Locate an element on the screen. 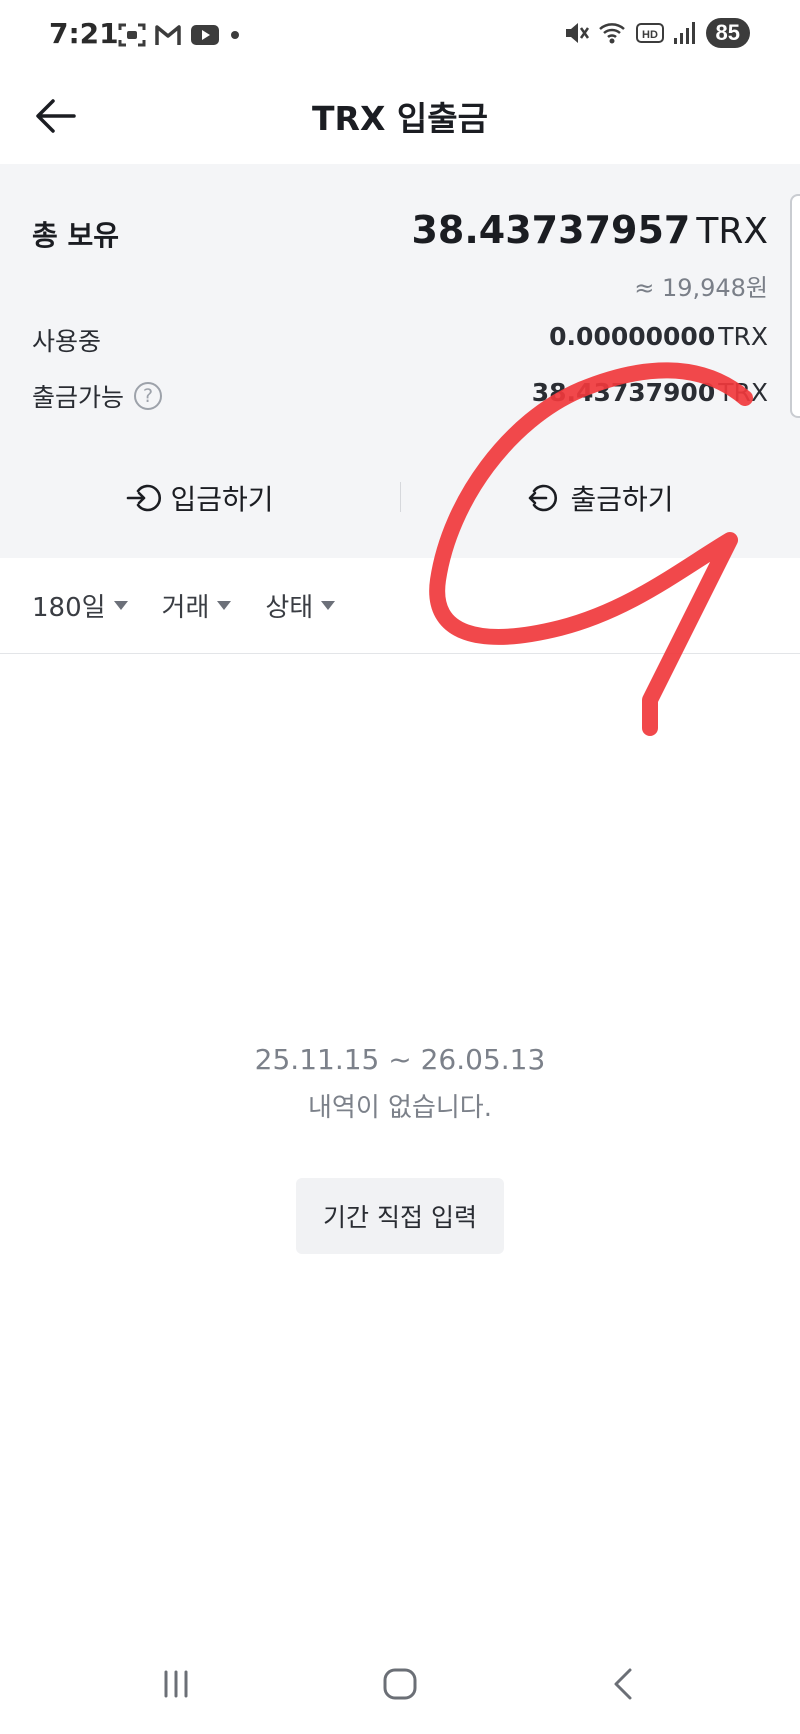  total-holdings-value: 38.43737957 TRX is located at coordinates (589, 230).